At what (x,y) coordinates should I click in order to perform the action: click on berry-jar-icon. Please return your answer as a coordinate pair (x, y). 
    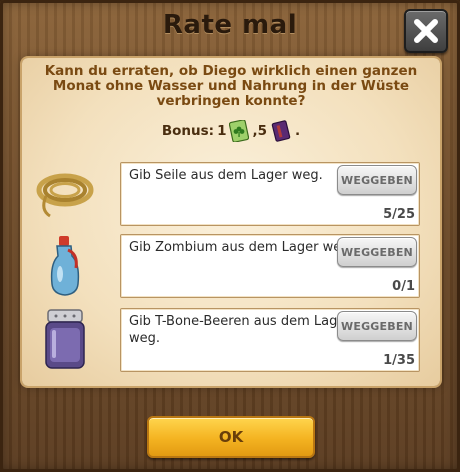
    Looking at the image, I should click on (65, 341).